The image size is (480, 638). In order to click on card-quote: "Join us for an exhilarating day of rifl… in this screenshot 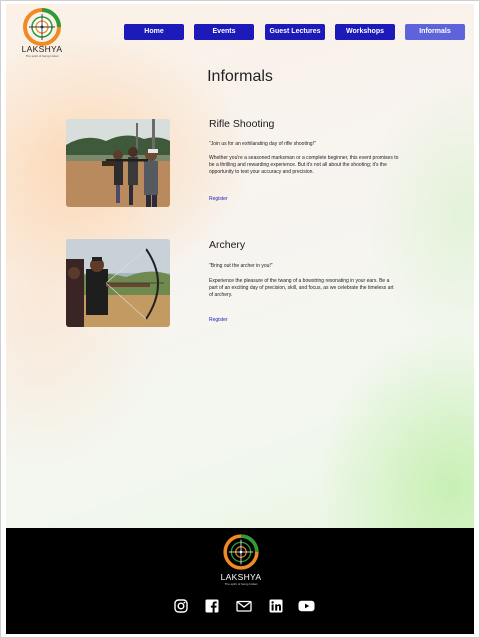, I will do `click(262, 144)`.